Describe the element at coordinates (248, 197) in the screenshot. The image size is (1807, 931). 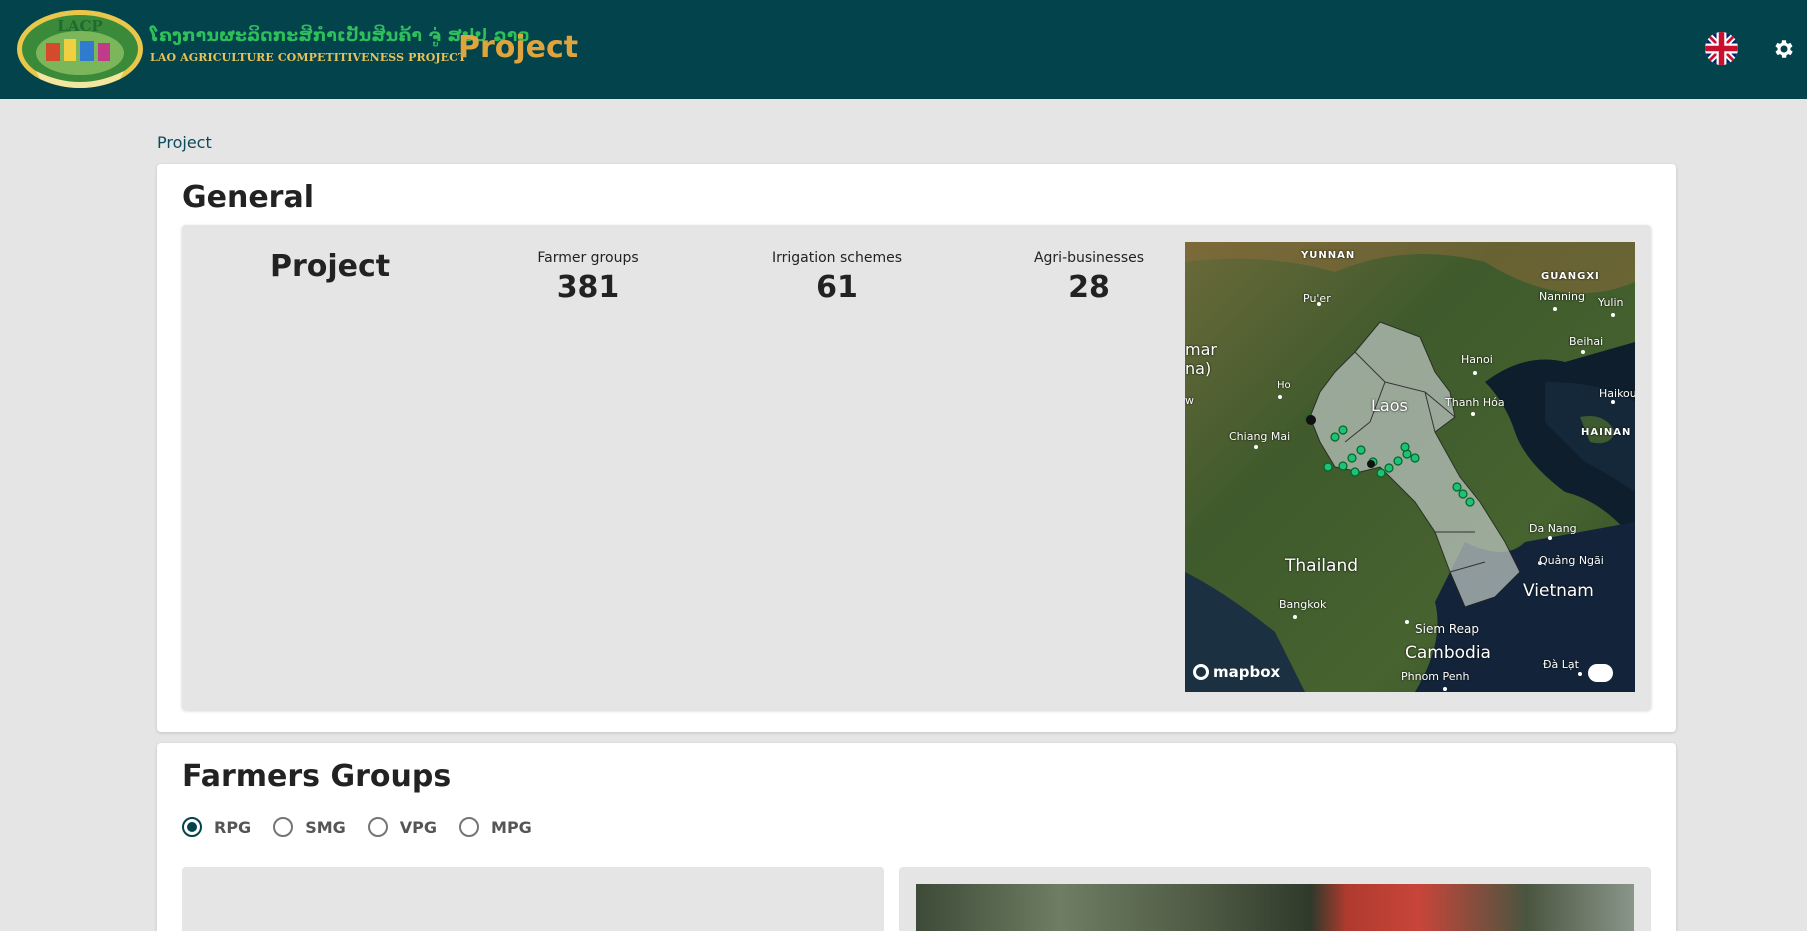
I see `general-heading: General` at that location.